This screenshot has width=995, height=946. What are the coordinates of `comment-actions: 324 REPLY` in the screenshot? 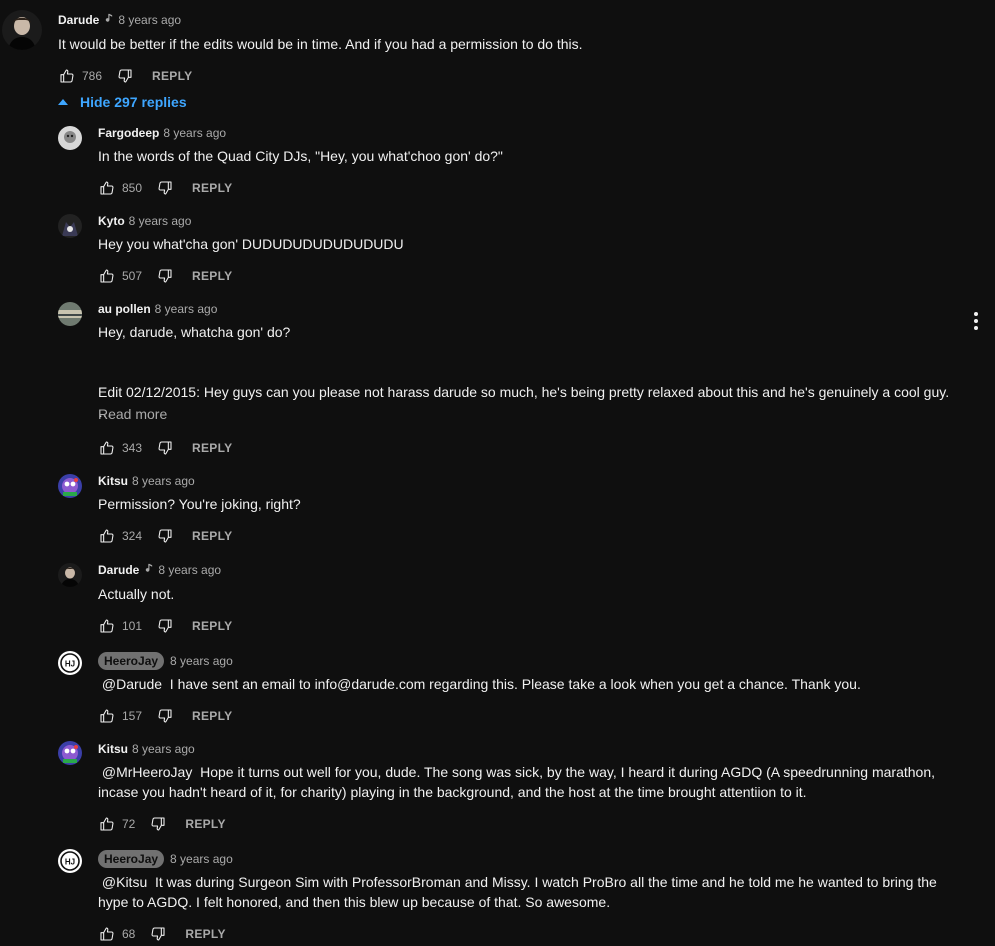 It's located at (165, 536).